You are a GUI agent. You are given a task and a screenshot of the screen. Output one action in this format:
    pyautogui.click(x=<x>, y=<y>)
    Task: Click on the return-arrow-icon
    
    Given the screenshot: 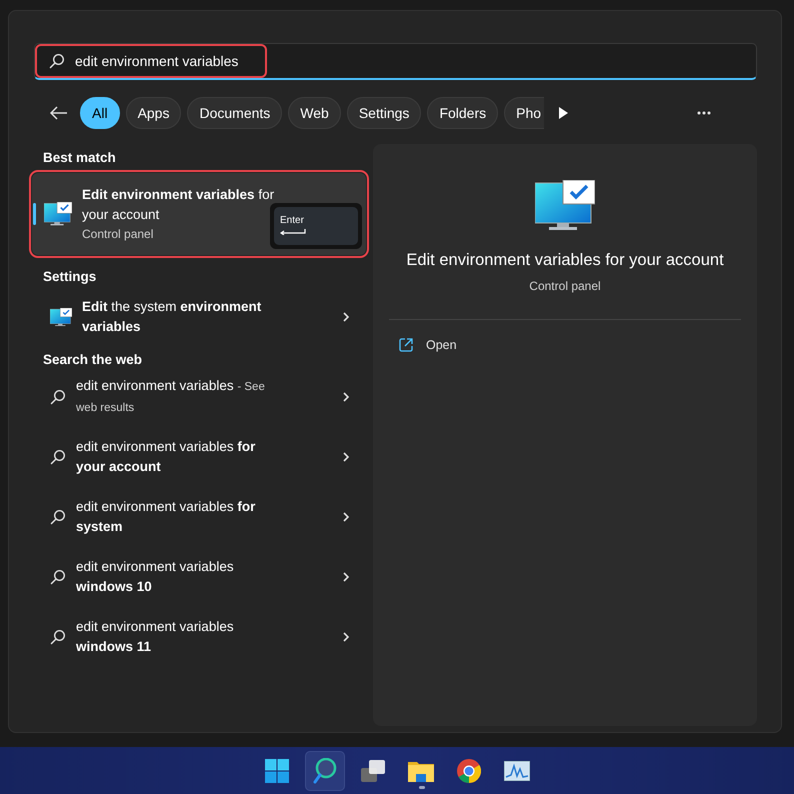 What is the action you would take?
    pyautogui.click(x=293, y=232)
    